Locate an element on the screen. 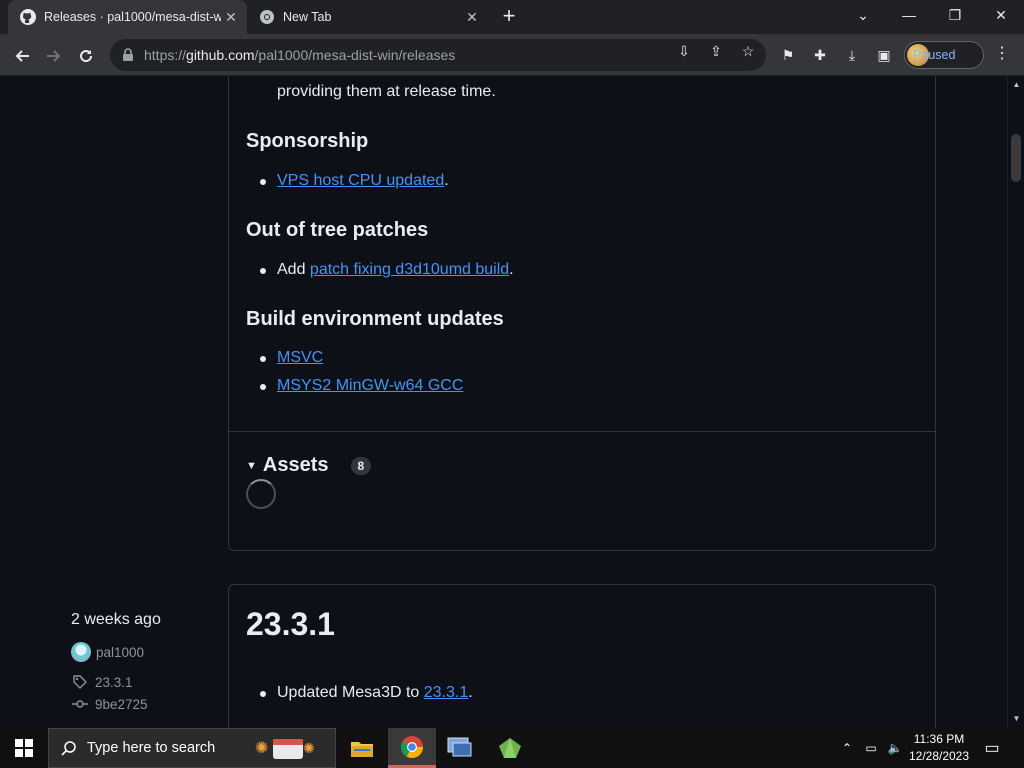 Image resolution: width=1024 pixels, height=768 pixels. forward-button is located at coordinates (54, 56).